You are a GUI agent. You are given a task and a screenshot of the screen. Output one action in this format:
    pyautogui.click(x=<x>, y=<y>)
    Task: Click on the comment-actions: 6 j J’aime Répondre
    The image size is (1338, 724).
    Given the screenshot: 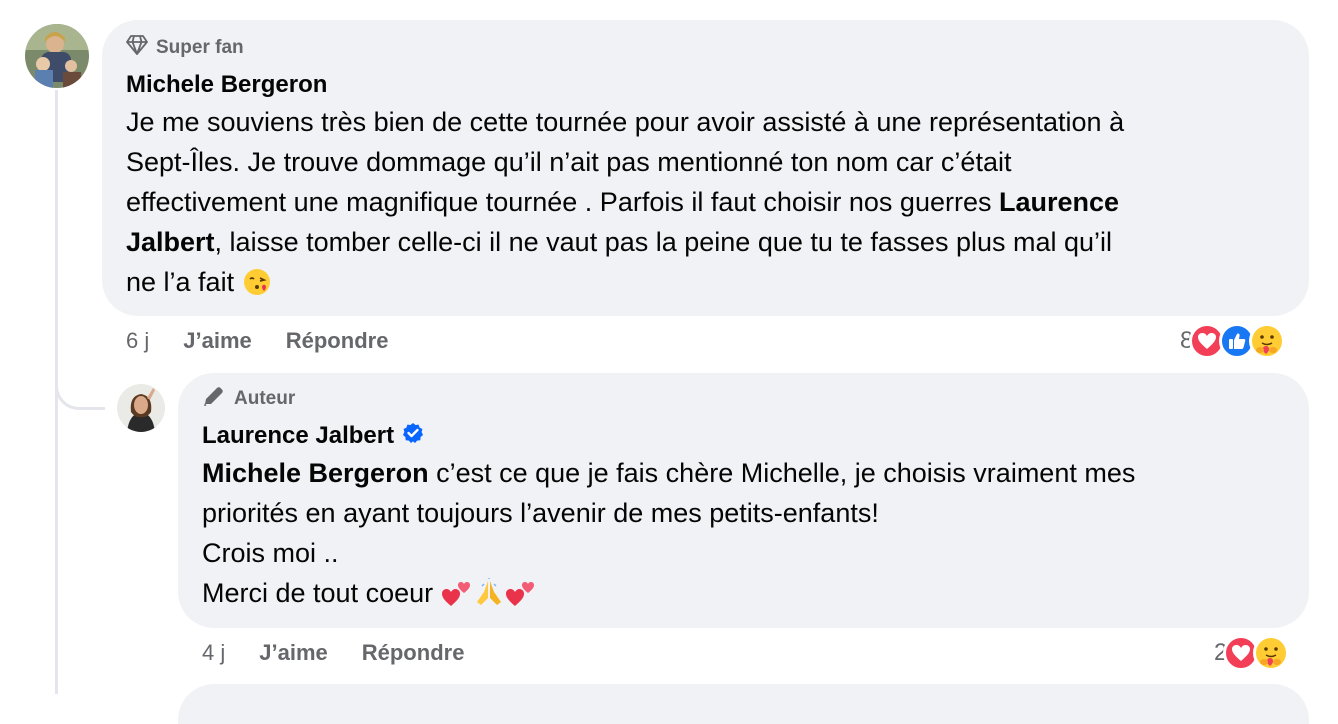 What is the action you would take?
    pyautogui.click(x=274, y=341)
    